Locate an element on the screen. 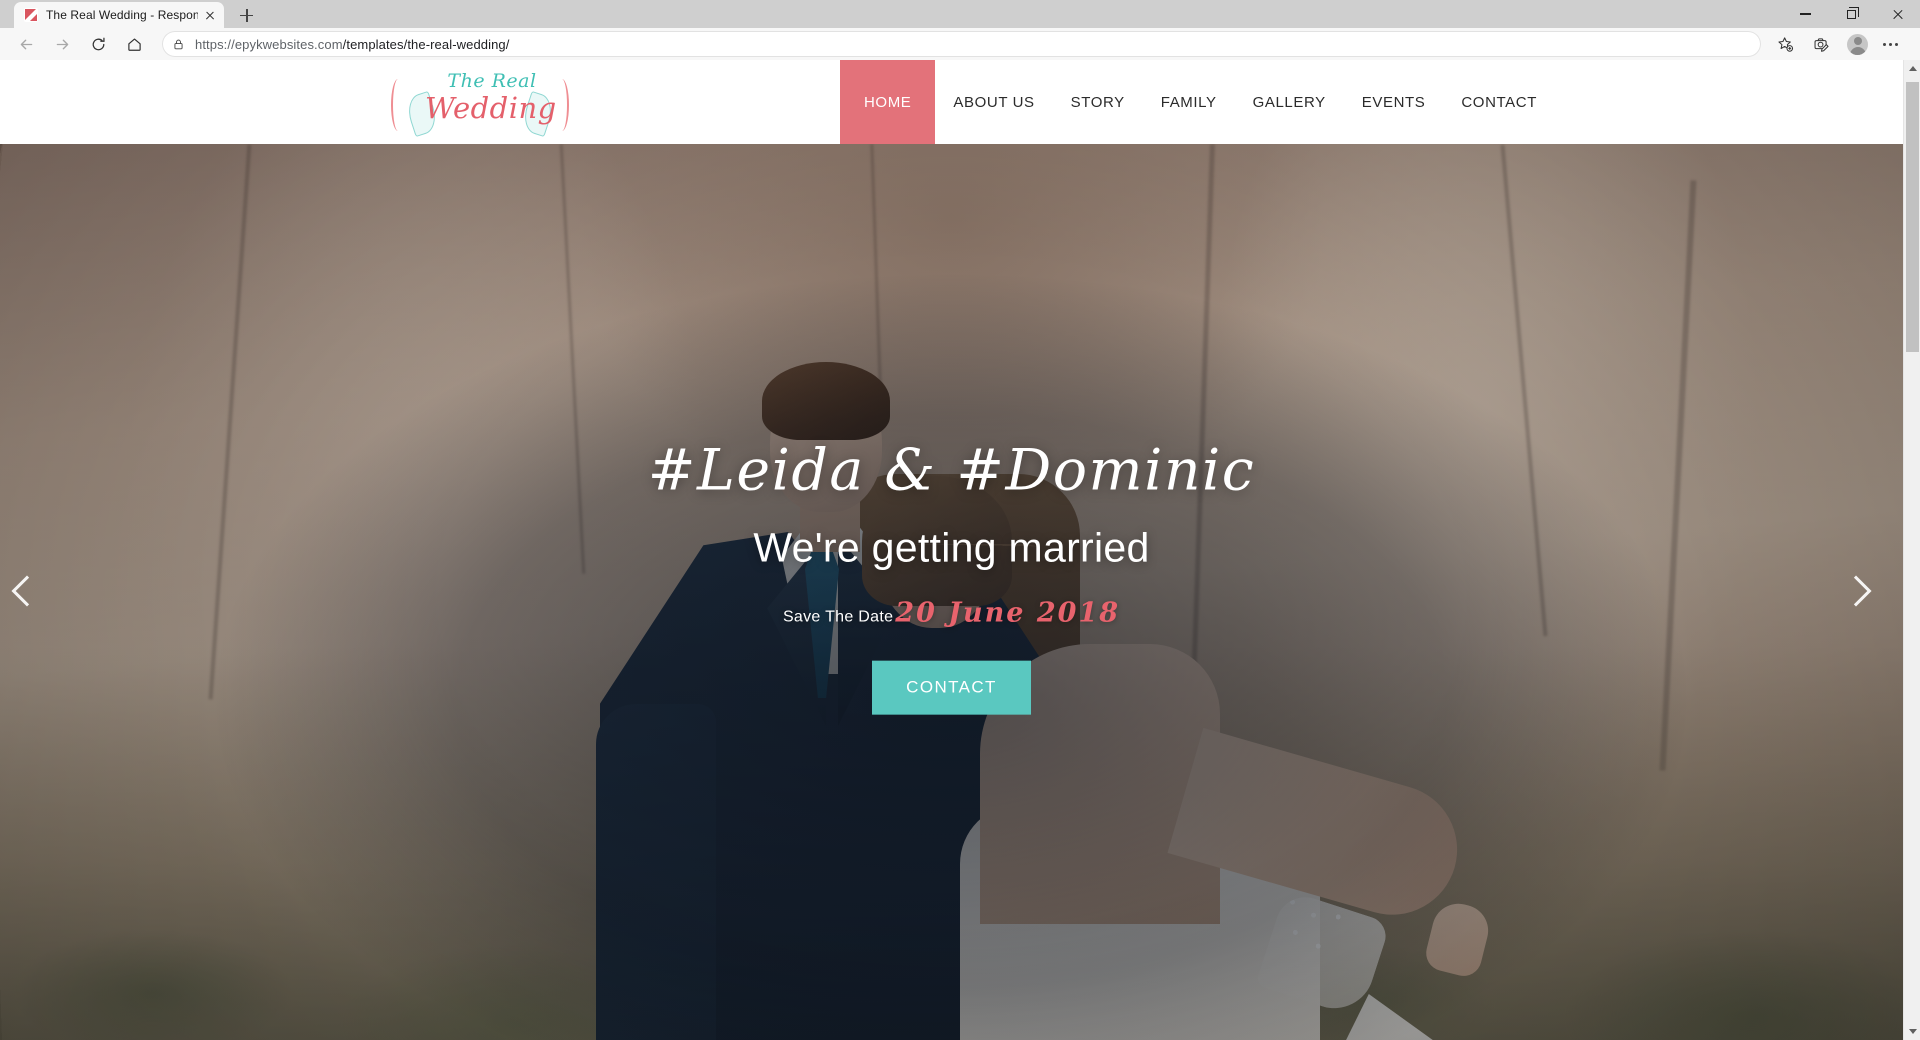  hero-save-the-date: Save The Date 20 June 2018 is located at coordinates (951, 612).